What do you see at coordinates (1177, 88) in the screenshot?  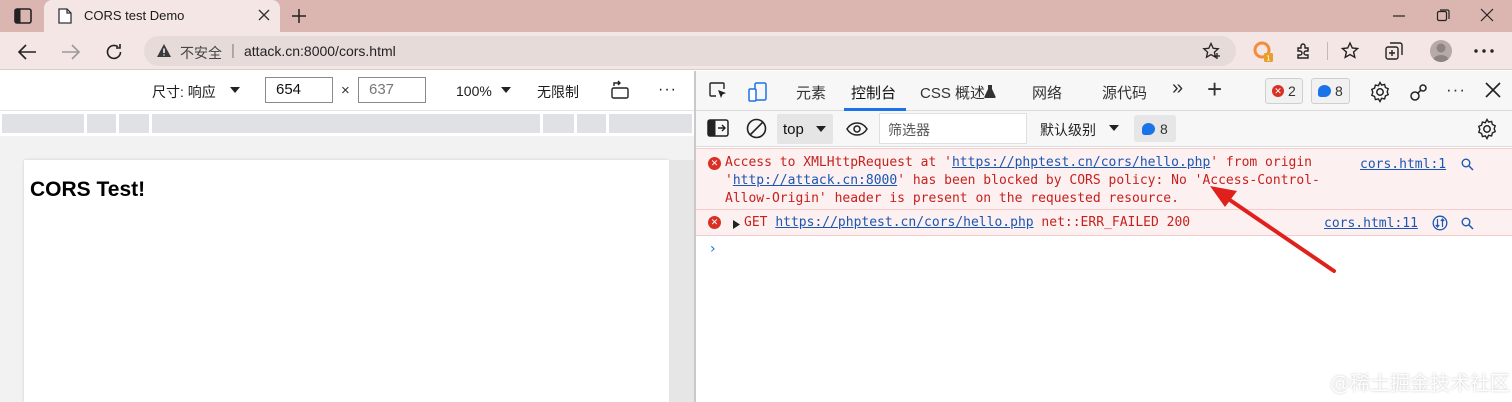 I see `more-tabs-button: »` at bounding box center [1177, 88].